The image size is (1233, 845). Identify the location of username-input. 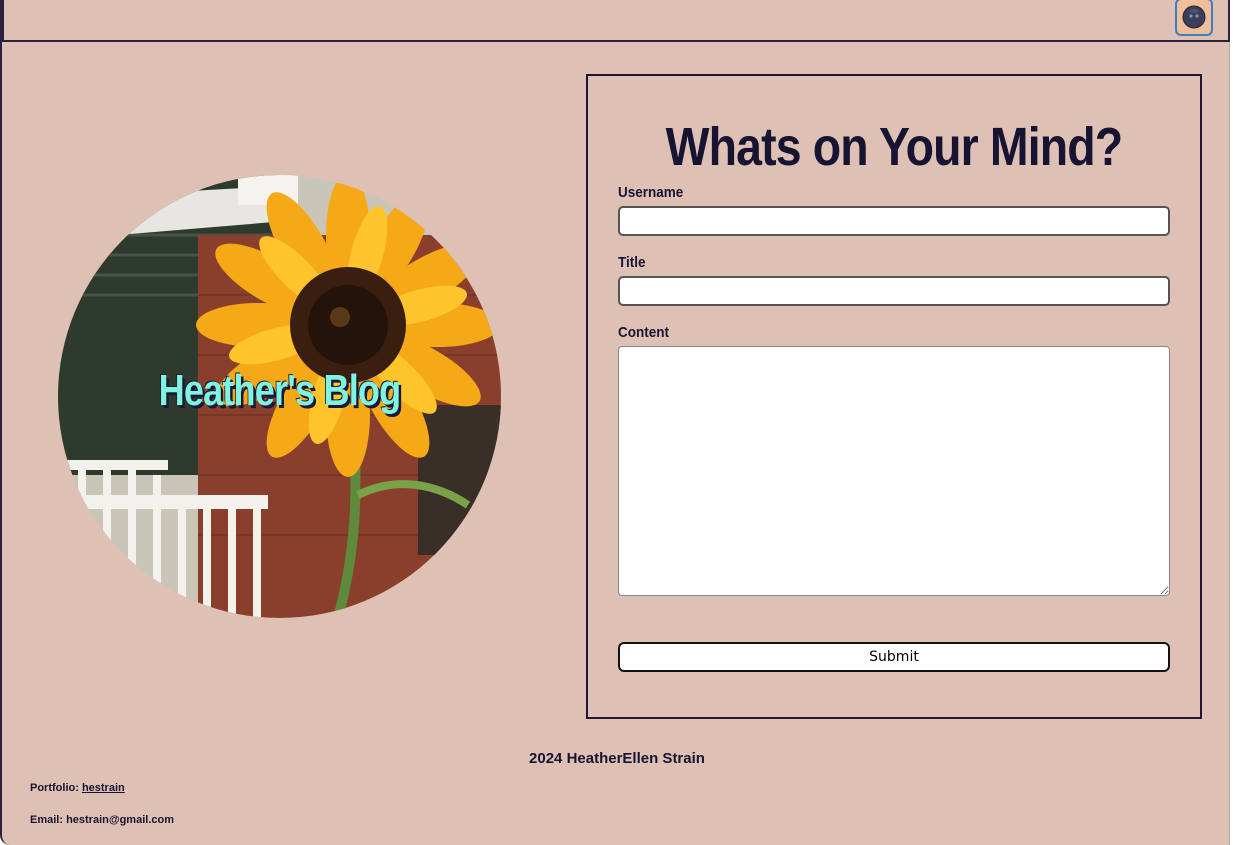
(894, 221).